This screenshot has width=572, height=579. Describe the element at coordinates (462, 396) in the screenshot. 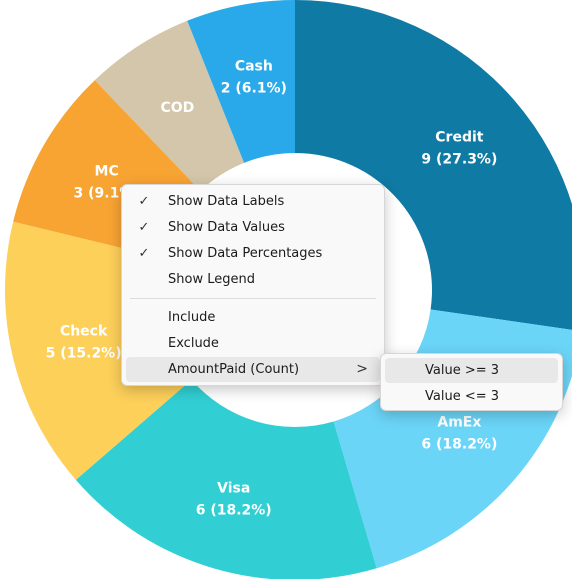

I see `submenu-item-label: Value <= 3` at that location.